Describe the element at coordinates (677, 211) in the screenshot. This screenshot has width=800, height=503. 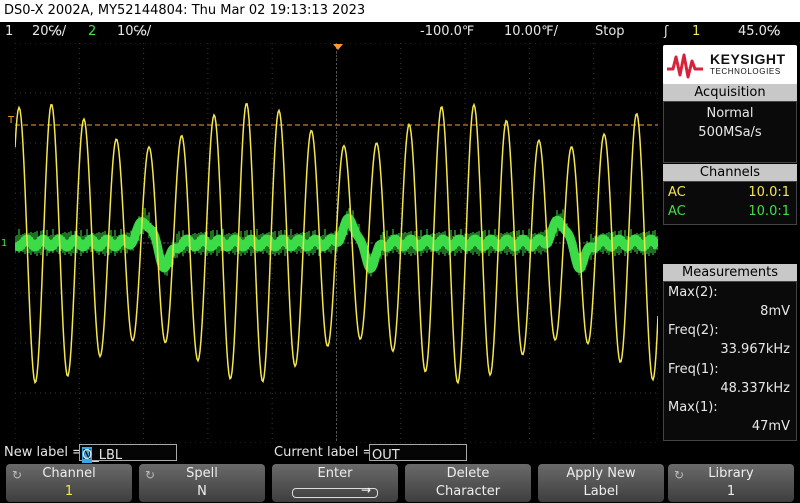
I see `ch2-coupling: AC` at that location.